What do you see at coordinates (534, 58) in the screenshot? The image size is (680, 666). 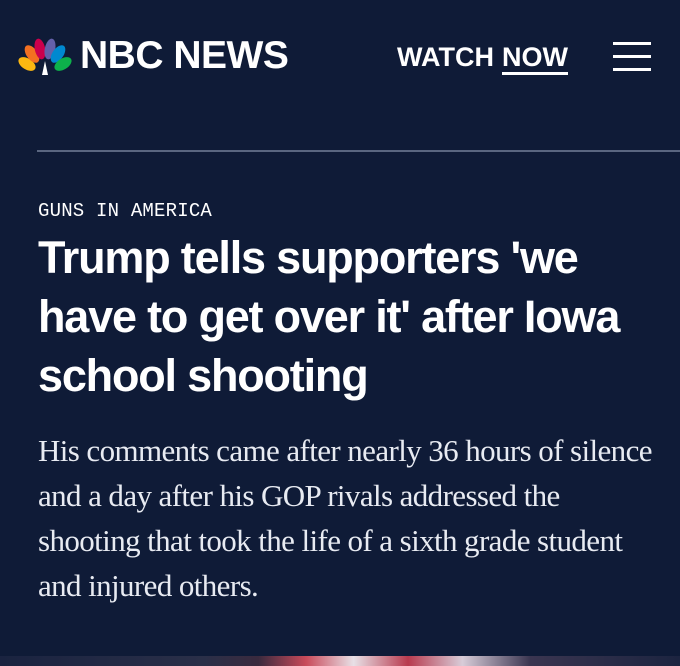 I see `now-label: NOW` at bounding box center [534, 58].